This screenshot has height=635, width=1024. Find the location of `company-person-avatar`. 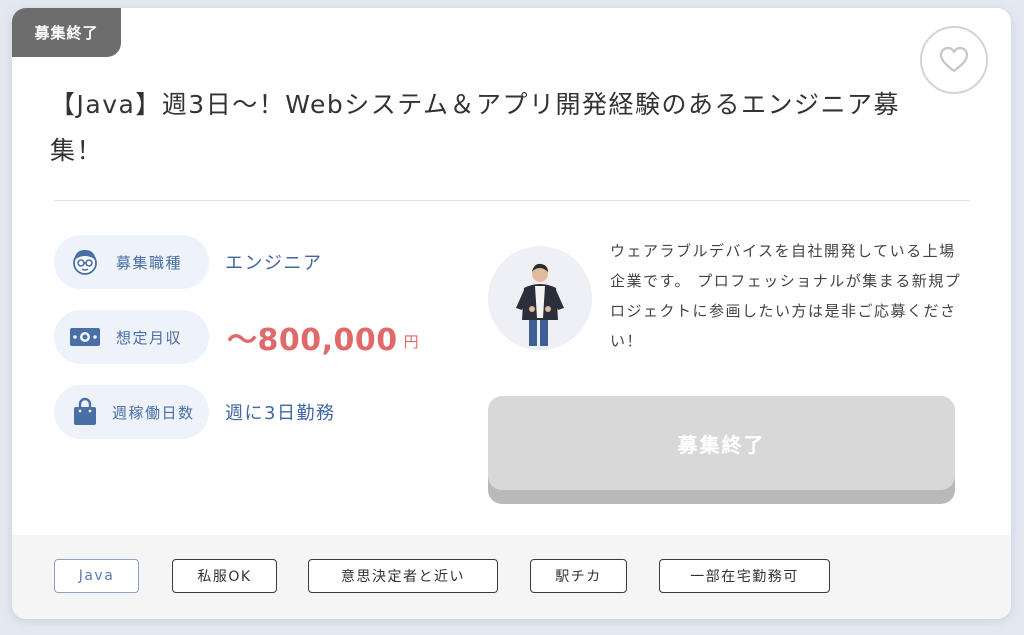

company-person-avatar is located at coordinates (540, 298).